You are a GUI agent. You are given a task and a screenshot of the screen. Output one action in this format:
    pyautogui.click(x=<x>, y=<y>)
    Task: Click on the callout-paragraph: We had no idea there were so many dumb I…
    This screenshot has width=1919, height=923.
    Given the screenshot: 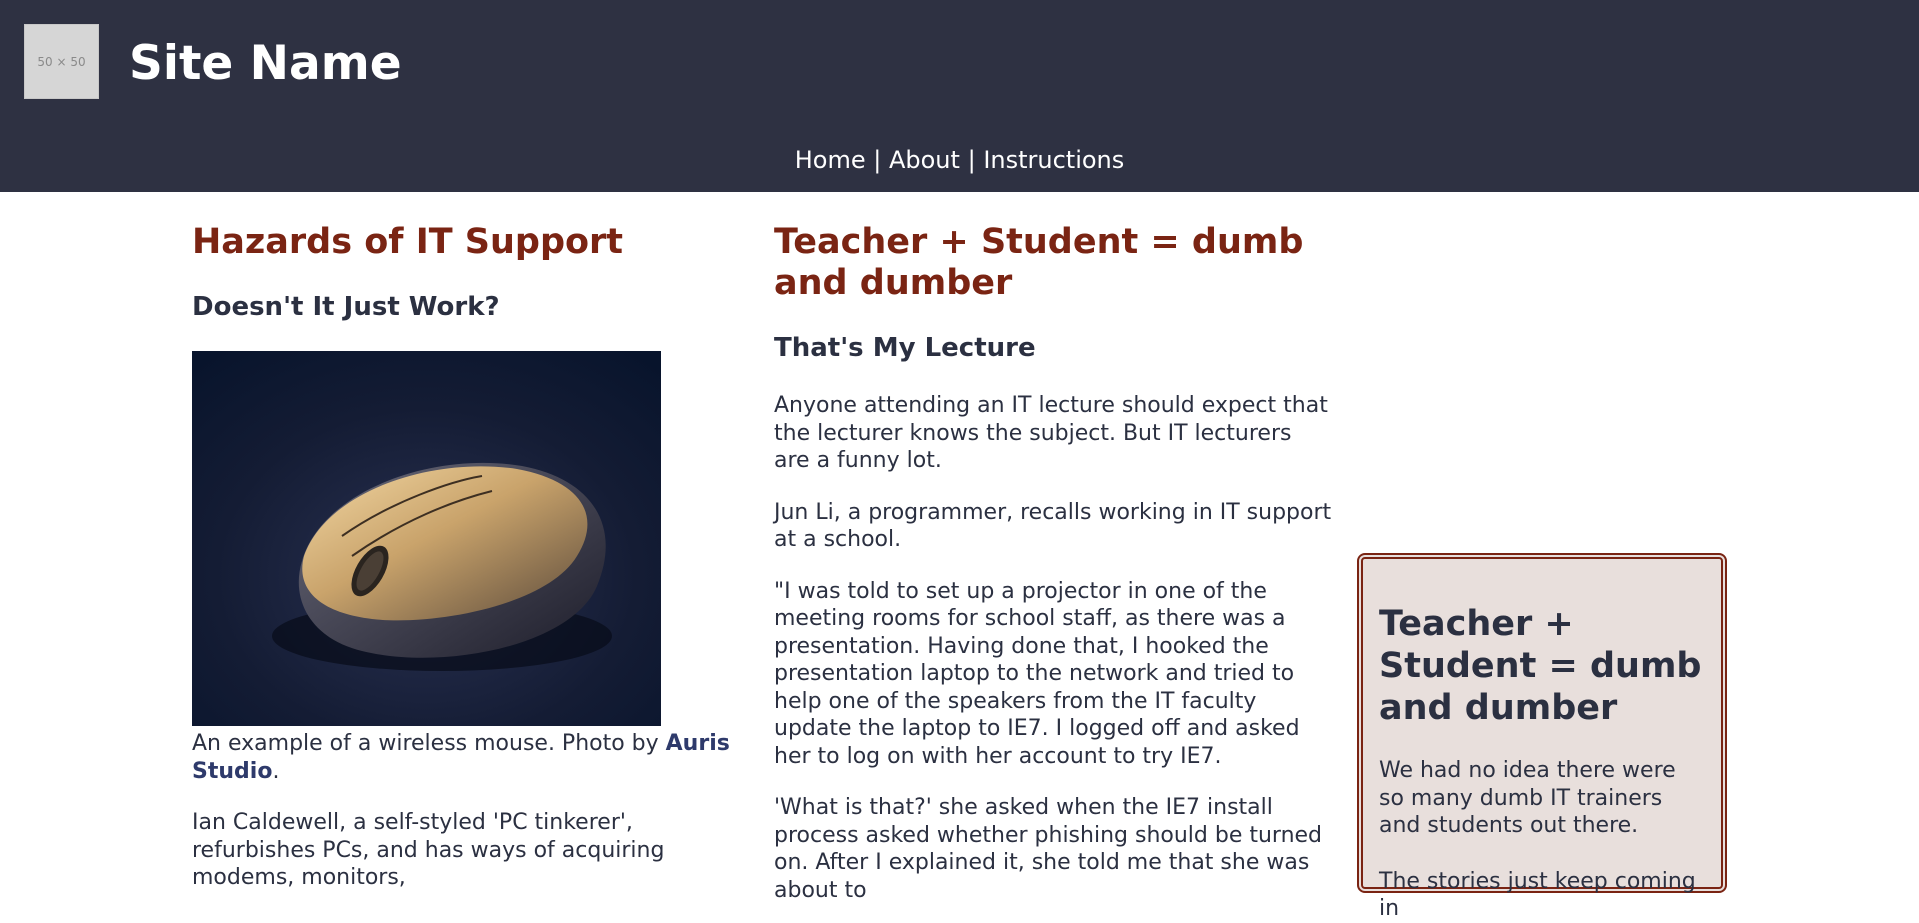 What is the action you would take?
    pyautogui.click(x=1527, y=798)
    